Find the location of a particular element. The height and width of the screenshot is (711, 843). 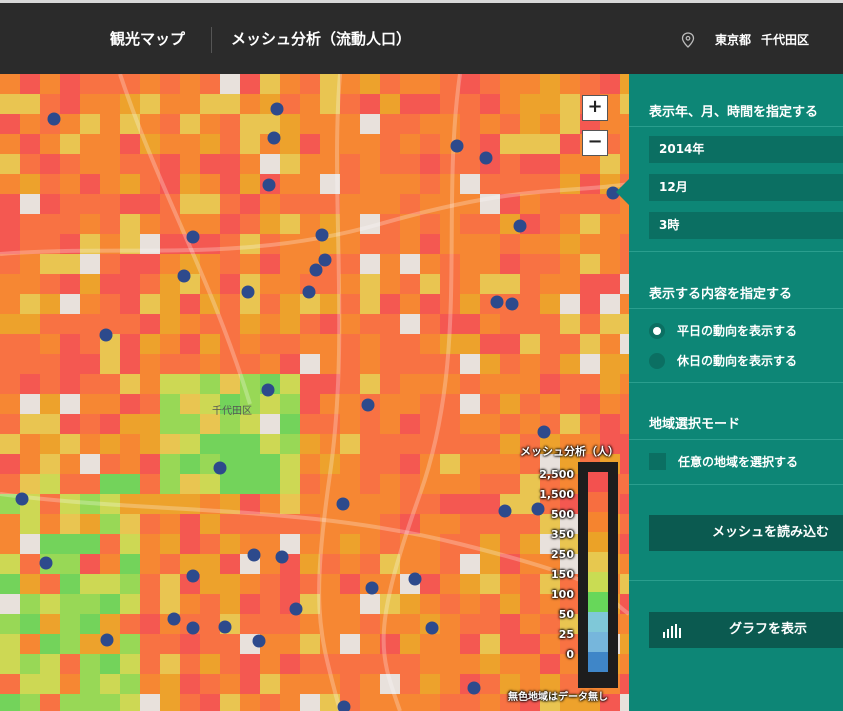

checkbox-box is located at coordinates (657, 461).